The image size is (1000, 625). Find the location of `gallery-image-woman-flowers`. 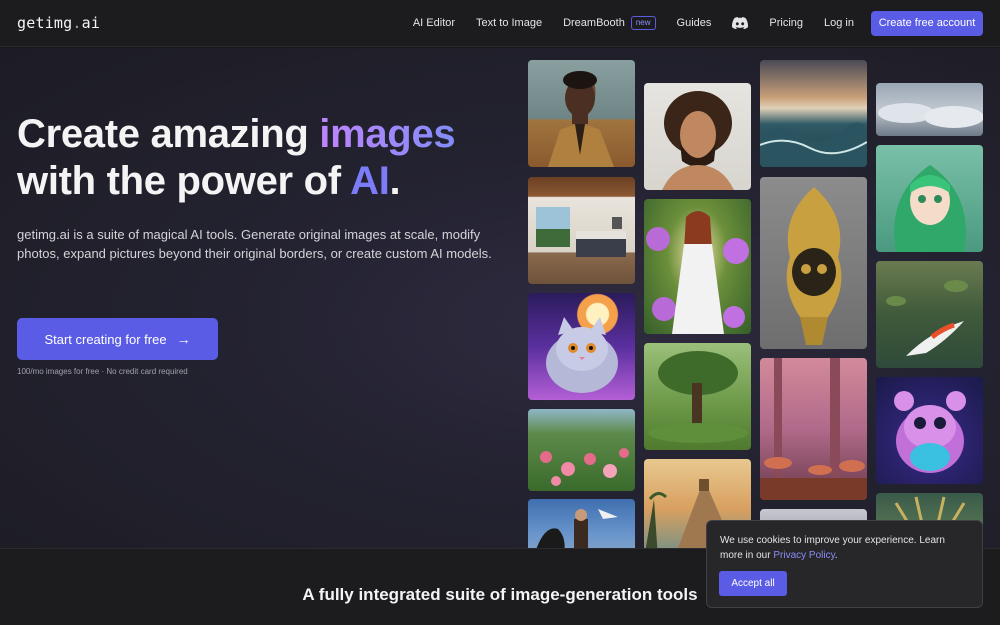

gallery-image-woman-flowers is located at coordinates (697, 266).